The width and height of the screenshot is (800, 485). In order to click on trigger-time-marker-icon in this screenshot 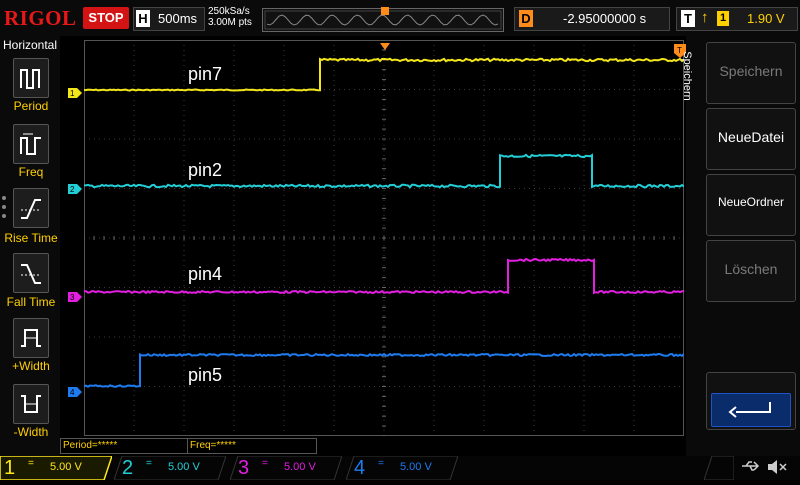, I will do `click(385, 44)`.